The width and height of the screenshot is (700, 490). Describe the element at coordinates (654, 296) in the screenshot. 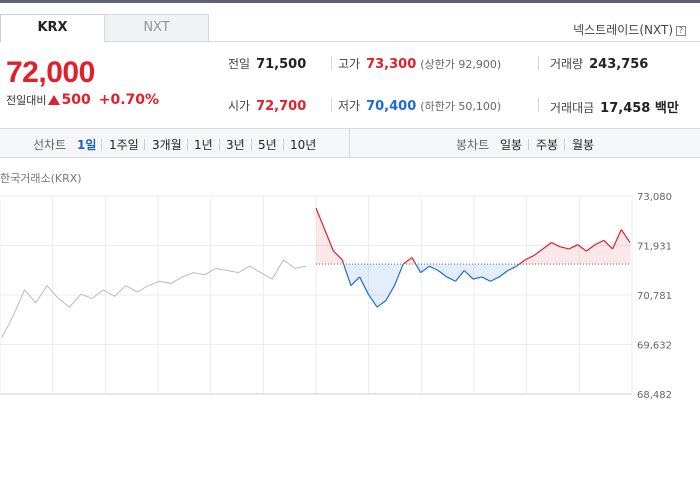

I see `y-tick-label: 70,781` at that location.